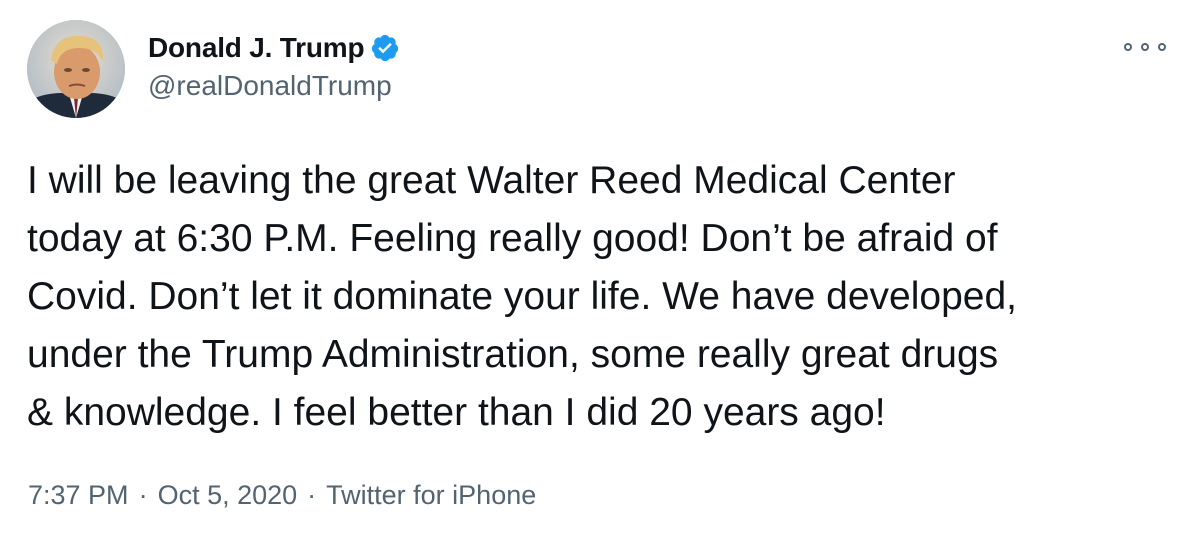  I want to click on author-handle: @realDonaldTrump, so click(270, 86).